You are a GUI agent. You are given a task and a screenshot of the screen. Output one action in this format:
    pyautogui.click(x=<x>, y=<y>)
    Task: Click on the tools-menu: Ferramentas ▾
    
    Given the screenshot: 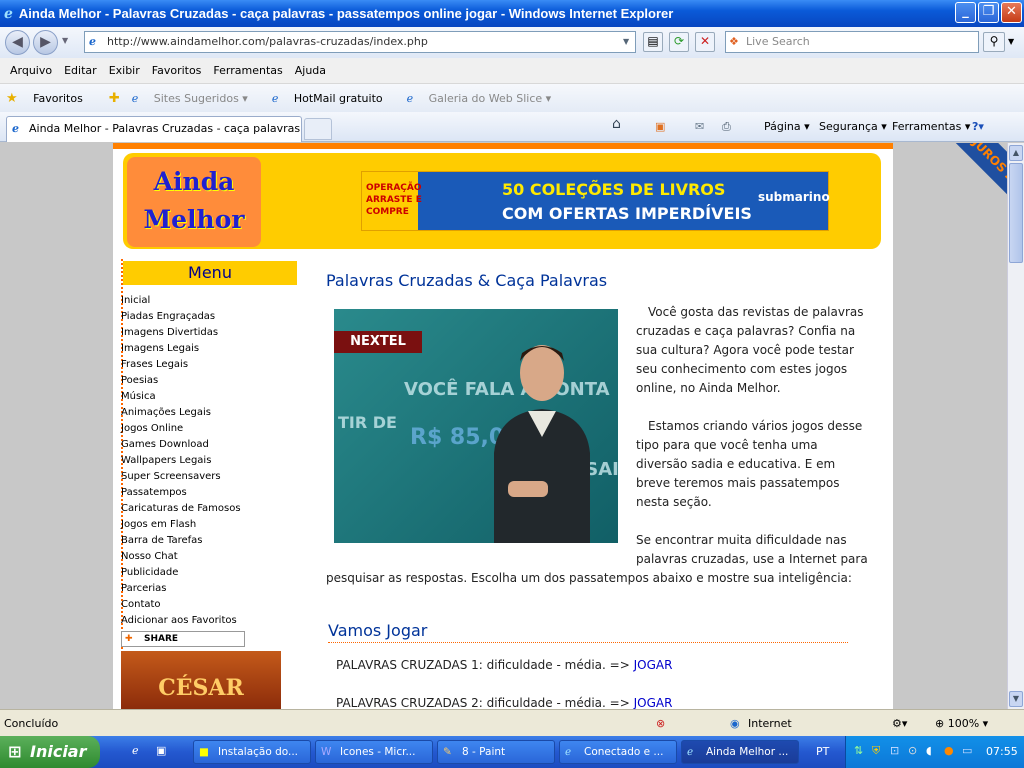 What is the action you would take?
    pyautogui.click(x=931, y=126)
    